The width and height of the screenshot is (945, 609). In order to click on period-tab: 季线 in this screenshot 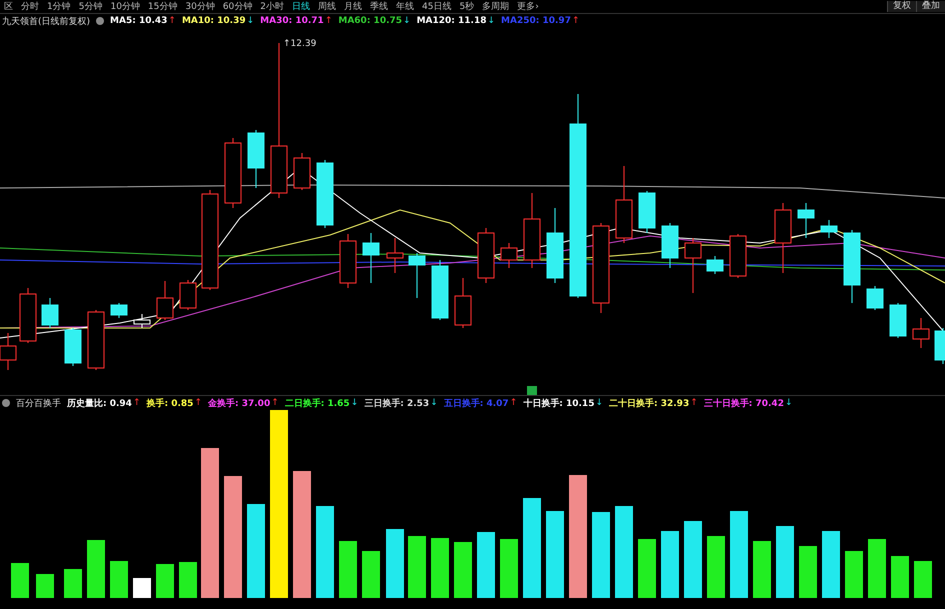, I will do `click(379, 6)`.